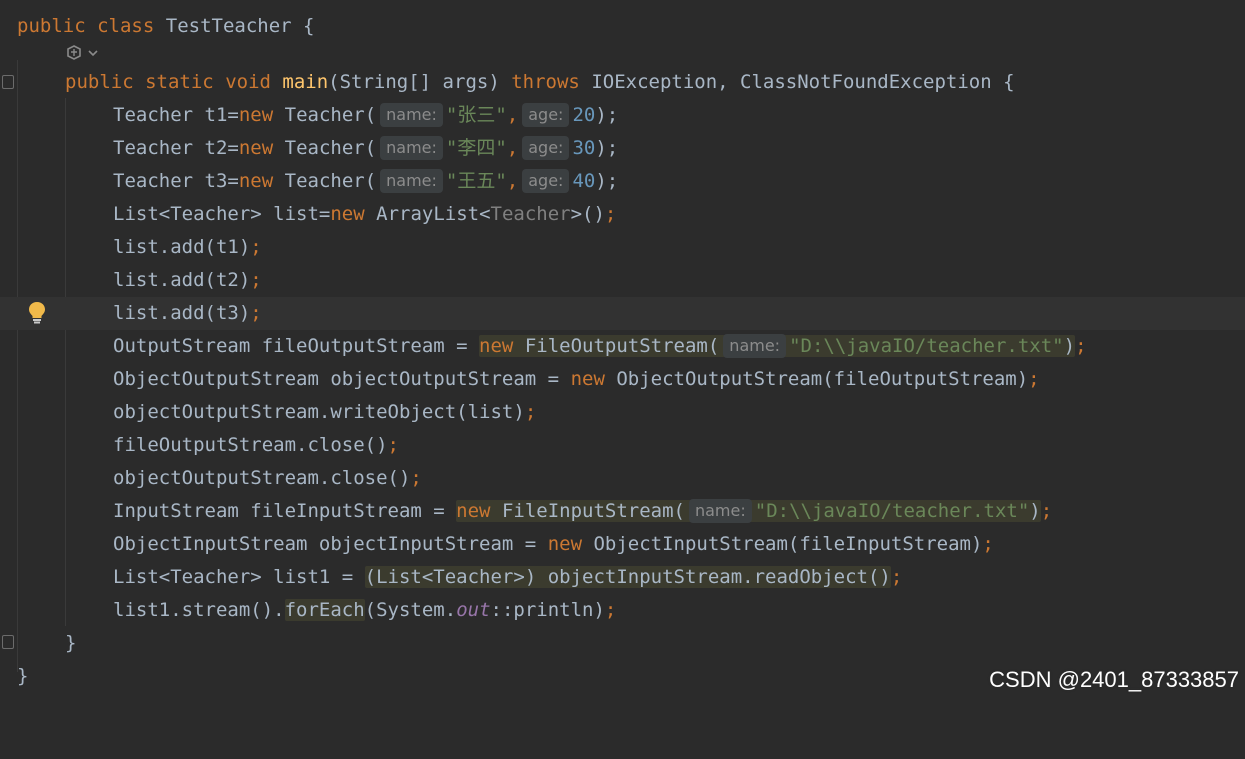  I want to click on code-text: objectOutputStream.writeObject(list), so click(319, 412).